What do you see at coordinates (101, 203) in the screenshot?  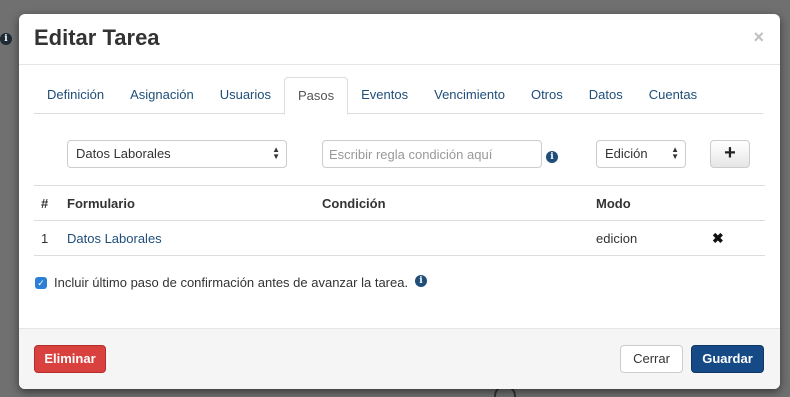 I see `header-form: Formulario` at bounding box center [101, 203].